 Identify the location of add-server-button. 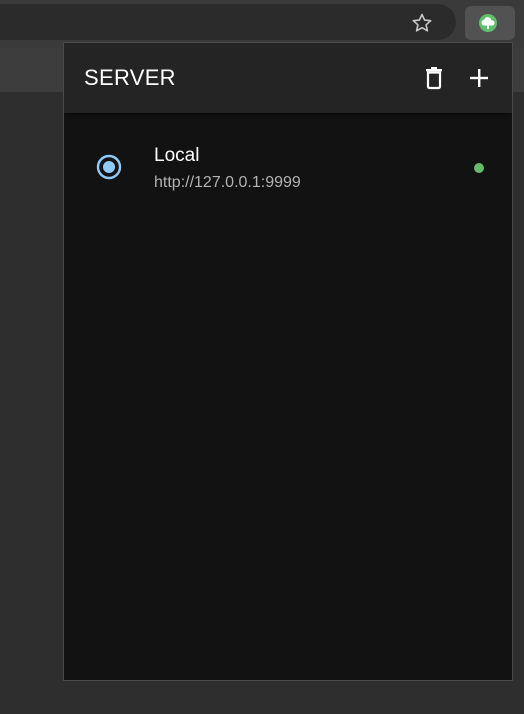
(479, 78).